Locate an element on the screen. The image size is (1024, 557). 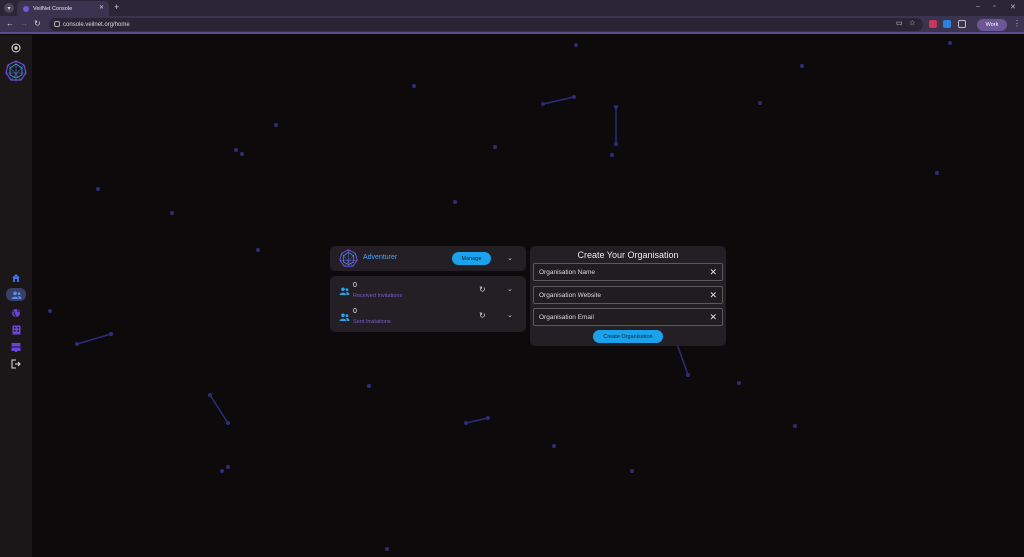
browser-tab: VeilNet Console ✕ is located at coordinates (63, 8).